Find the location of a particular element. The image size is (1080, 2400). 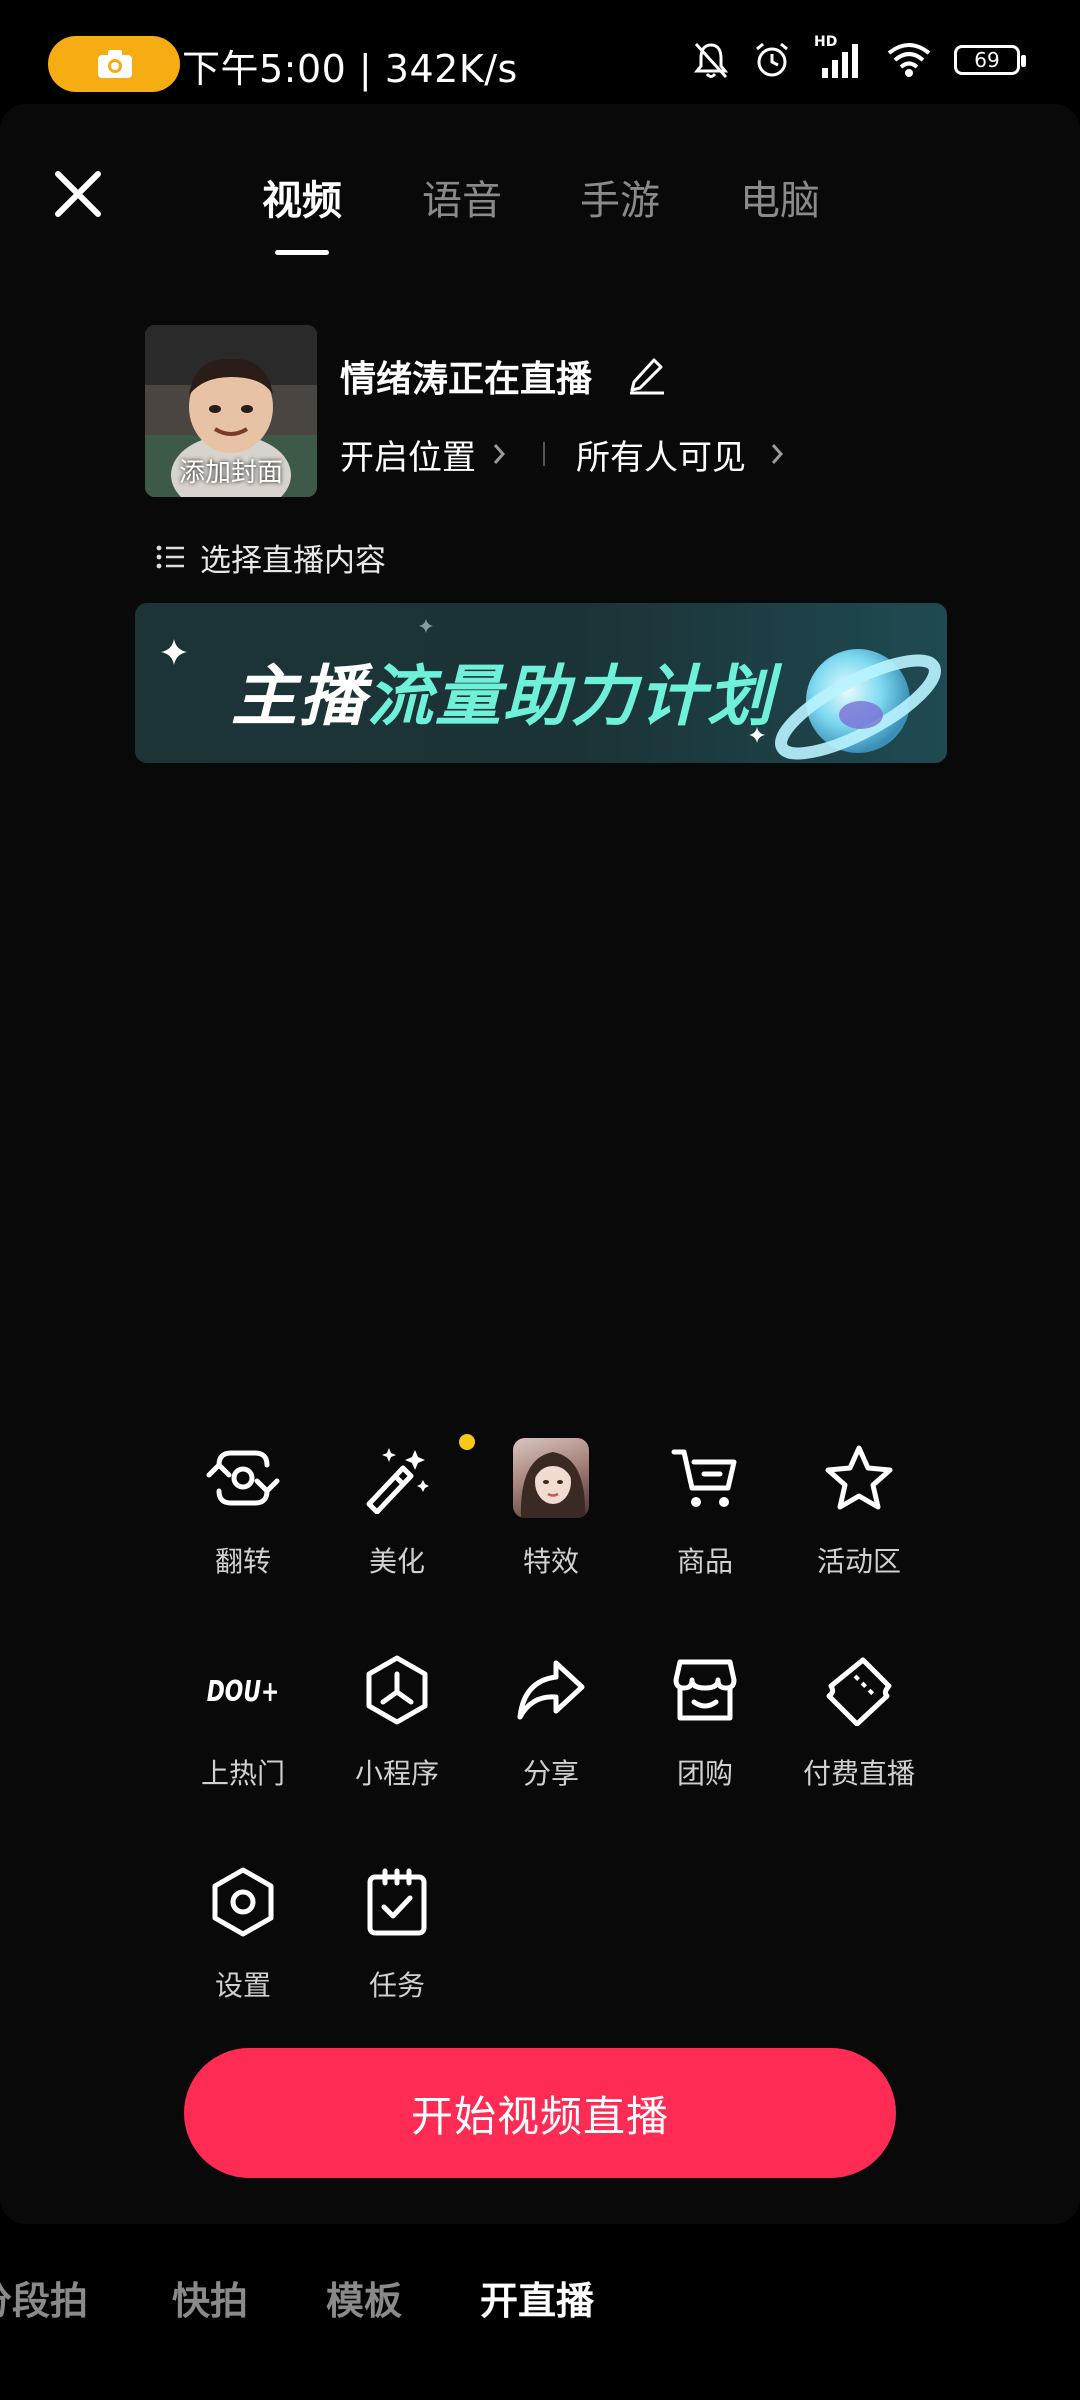

status-icons: HD 69 is located at coordinates (859, 57).